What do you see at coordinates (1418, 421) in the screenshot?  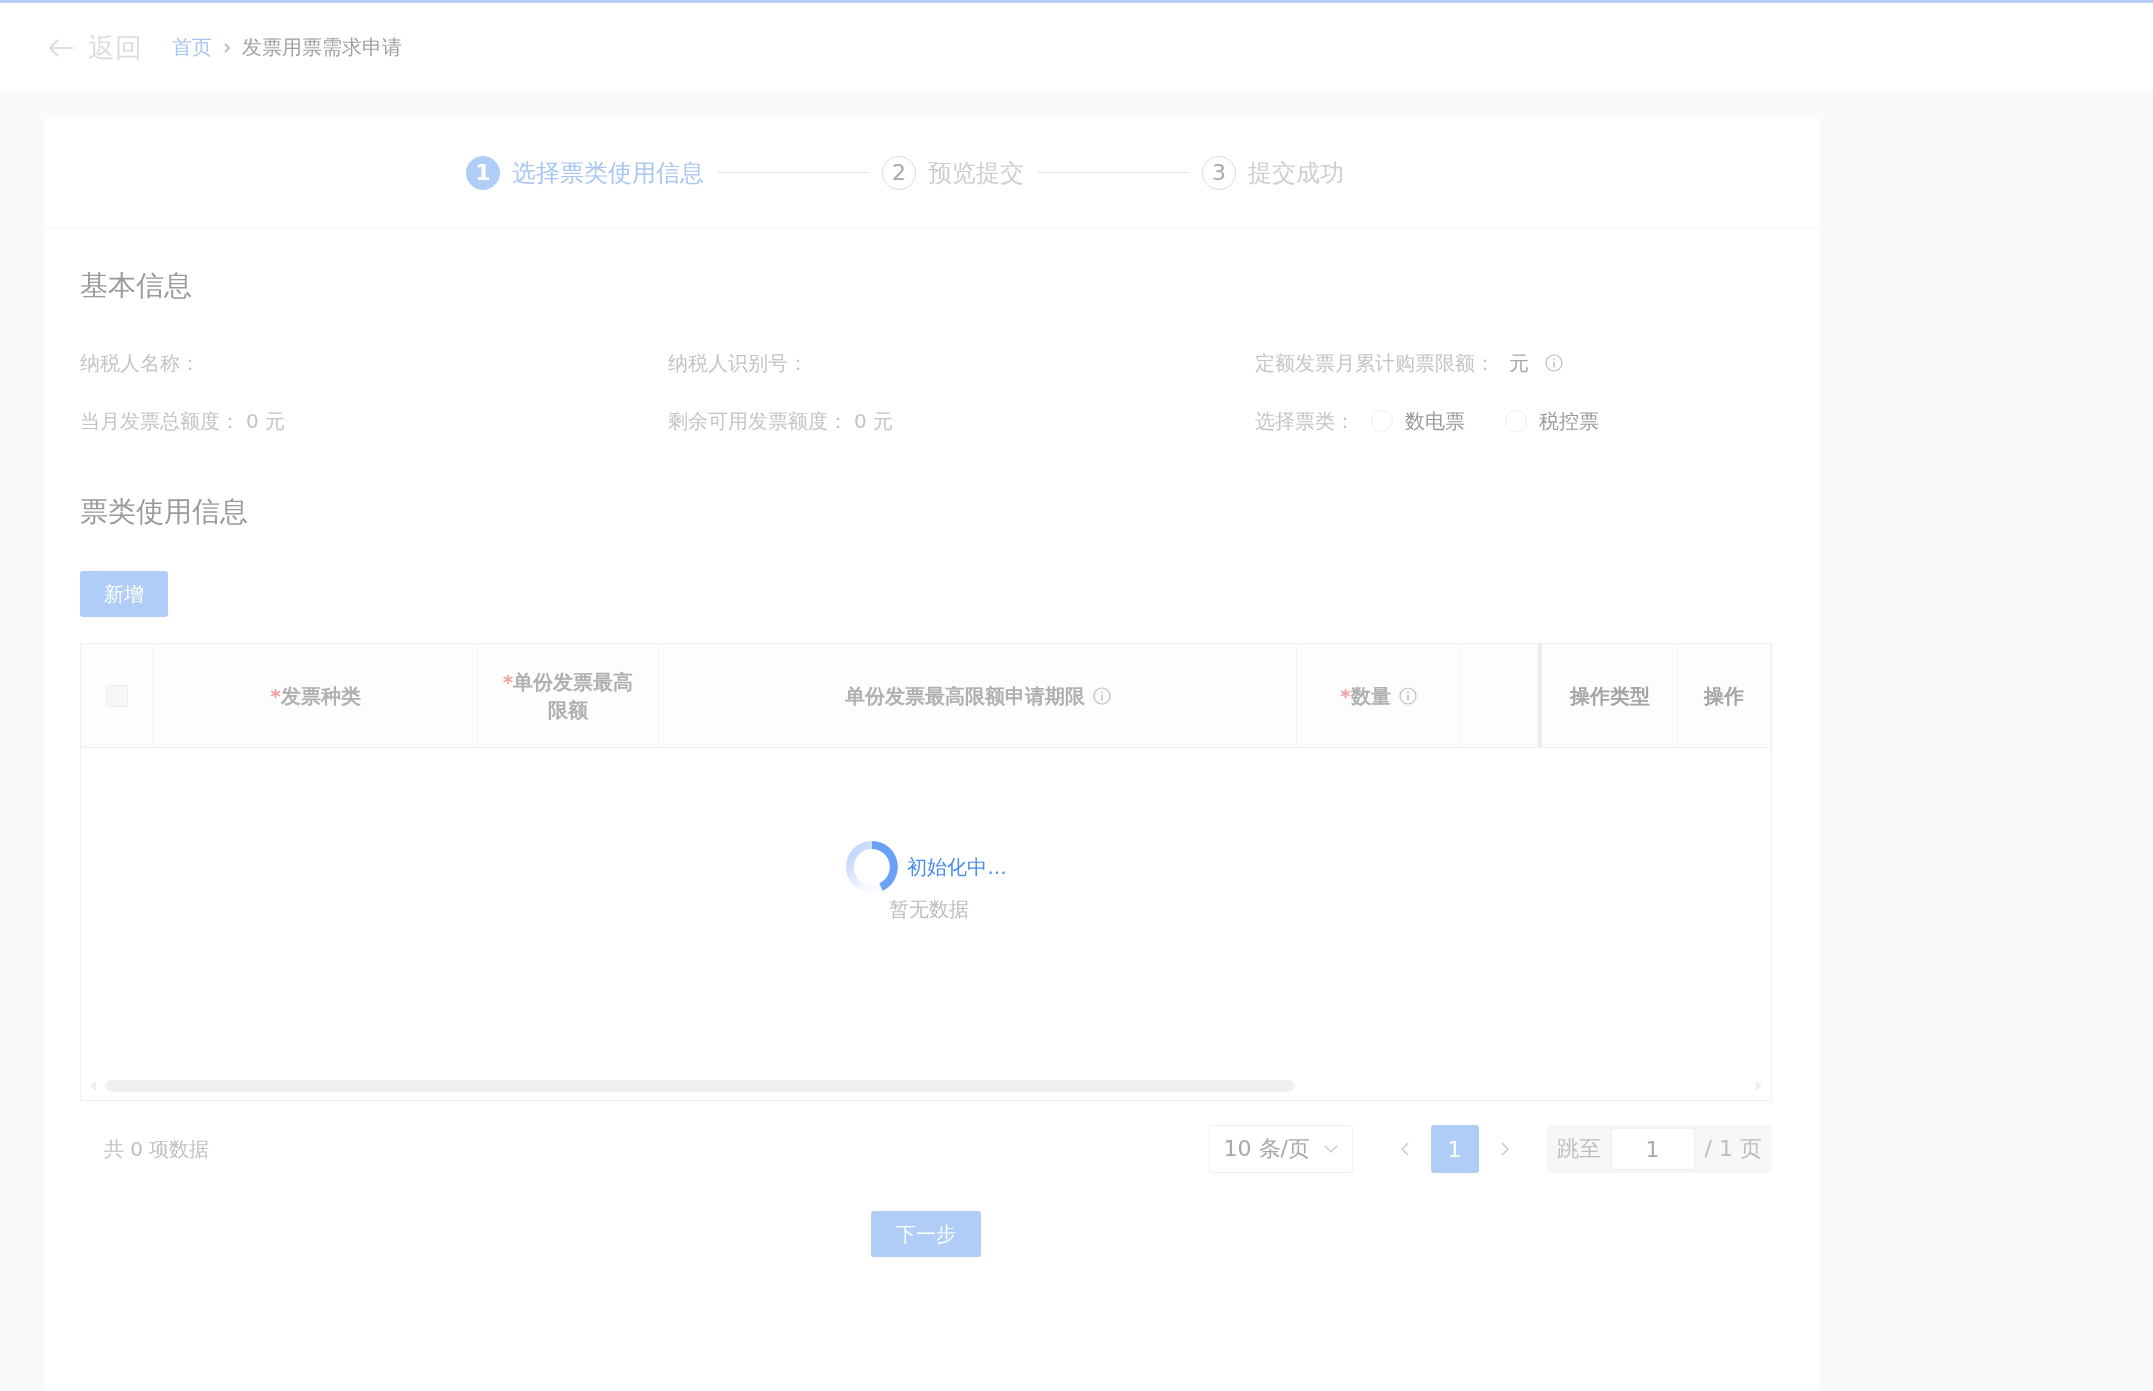 I see `radio-option: 数电票` at bounding box center [1418, 421].